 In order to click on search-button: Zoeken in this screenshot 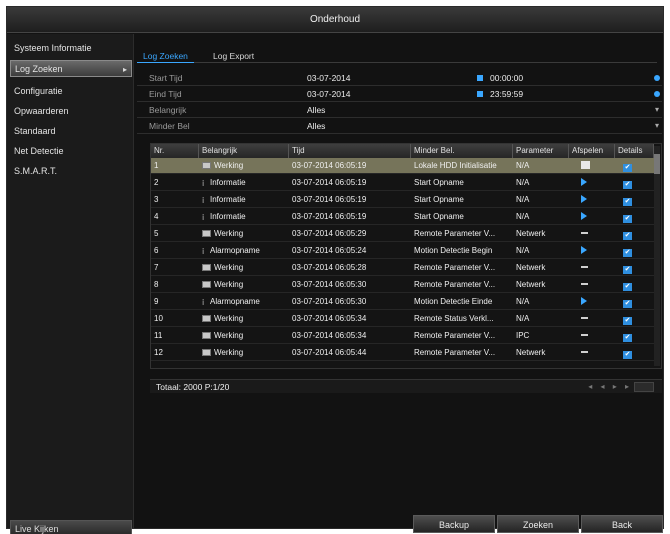, I will do `click(538, 524)`.